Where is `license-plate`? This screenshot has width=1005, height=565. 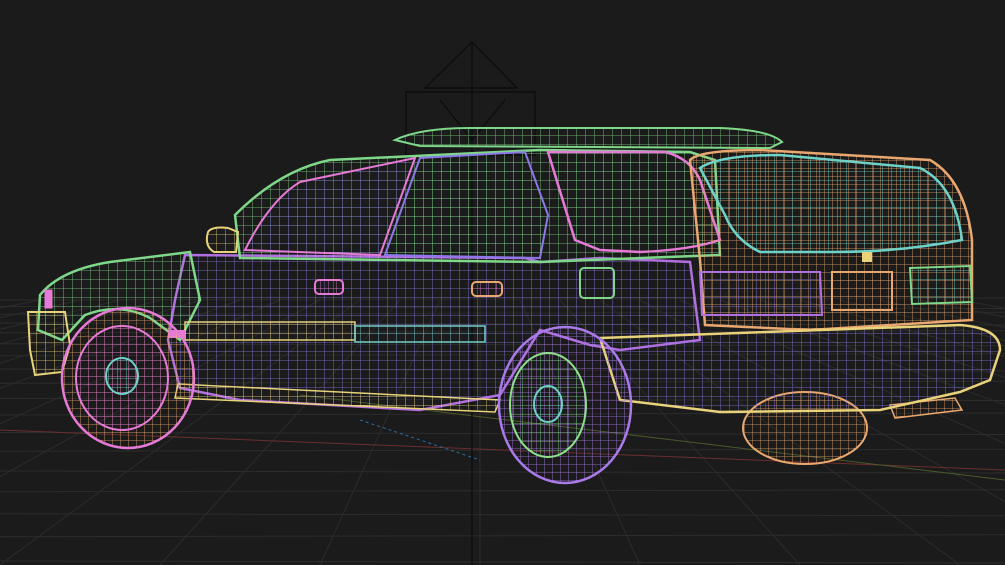 license-plate is located at coordinates (862, 291).